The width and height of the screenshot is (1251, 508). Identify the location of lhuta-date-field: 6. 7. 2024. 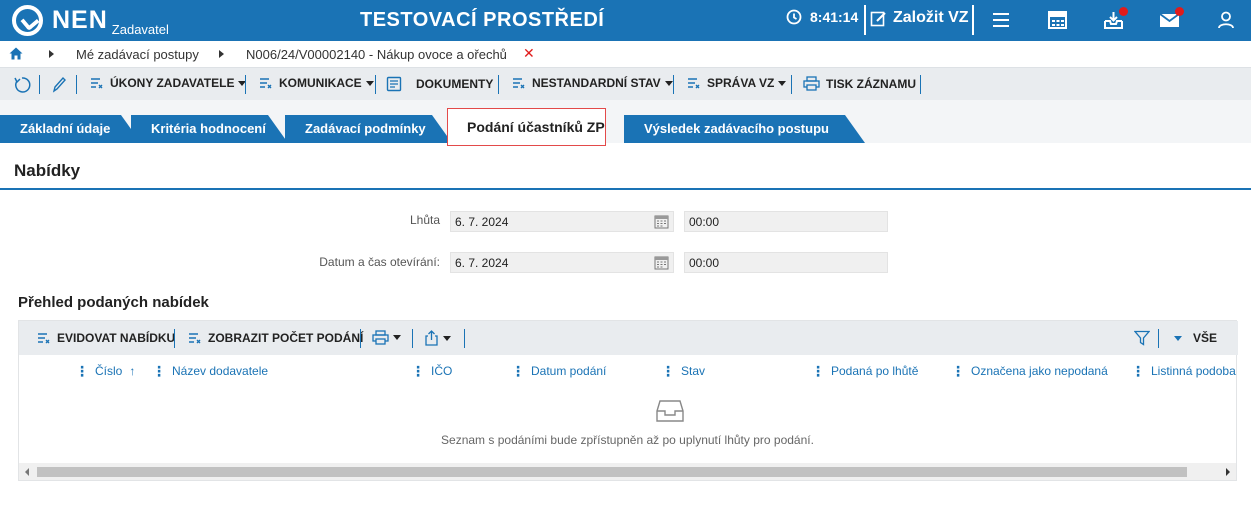
(562, 221).